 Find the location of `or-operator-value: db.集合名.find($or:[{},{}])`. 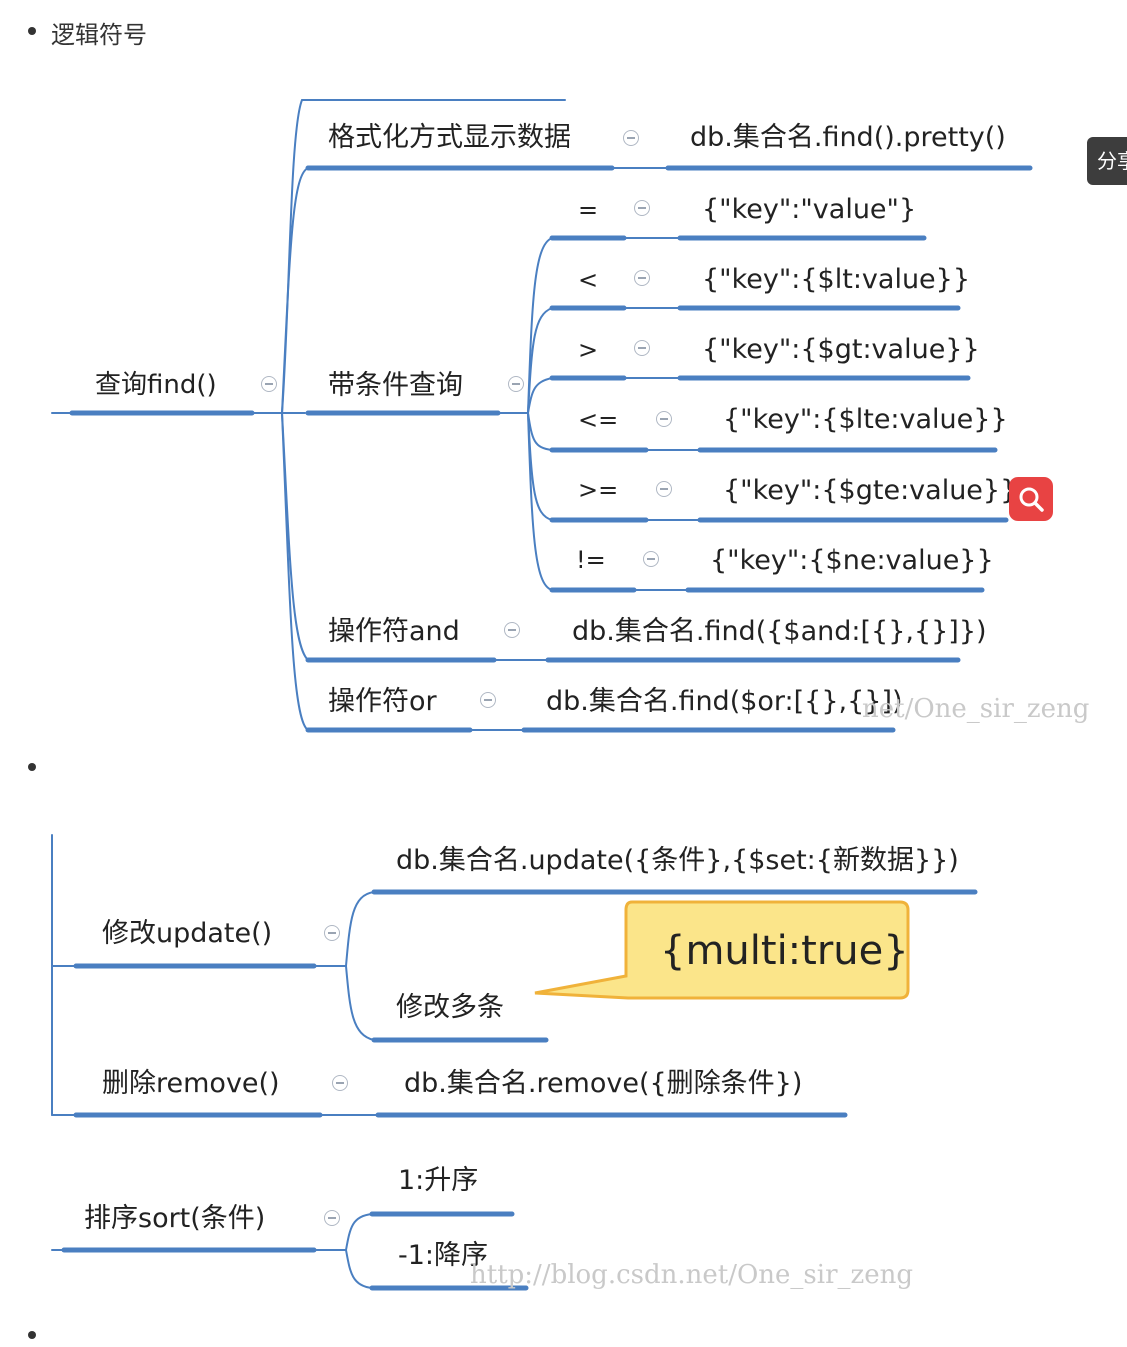

or-operator-value: db.集合名.find($or:[{},{}]) is located at coordinates (724, 701).